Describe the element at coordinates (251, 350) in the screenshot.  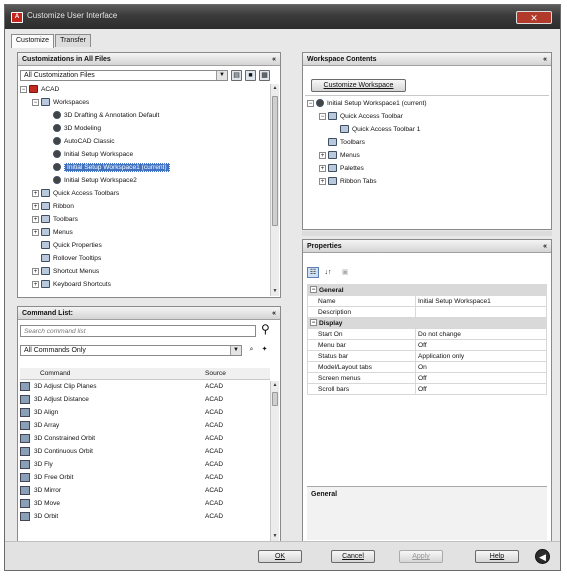
I see `find-command-icon: ⌕` at that location.